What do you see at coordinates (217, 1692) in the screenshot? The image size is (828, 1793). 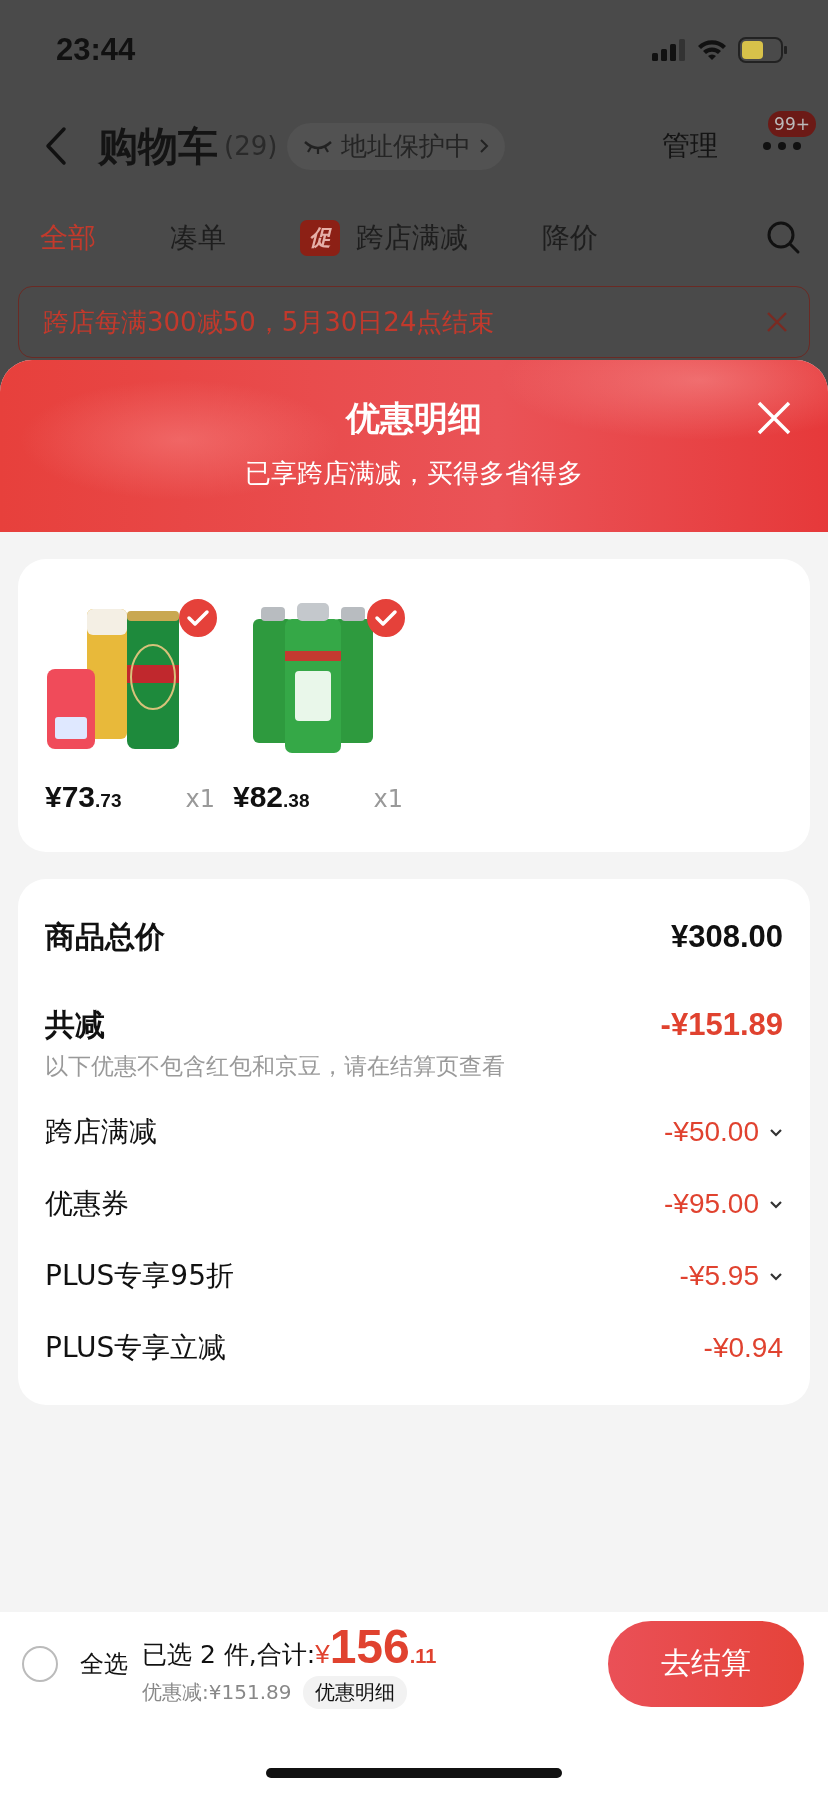 I see `discount-summary: 优惠减:¥151.89` at bounding box center [217, 1692].